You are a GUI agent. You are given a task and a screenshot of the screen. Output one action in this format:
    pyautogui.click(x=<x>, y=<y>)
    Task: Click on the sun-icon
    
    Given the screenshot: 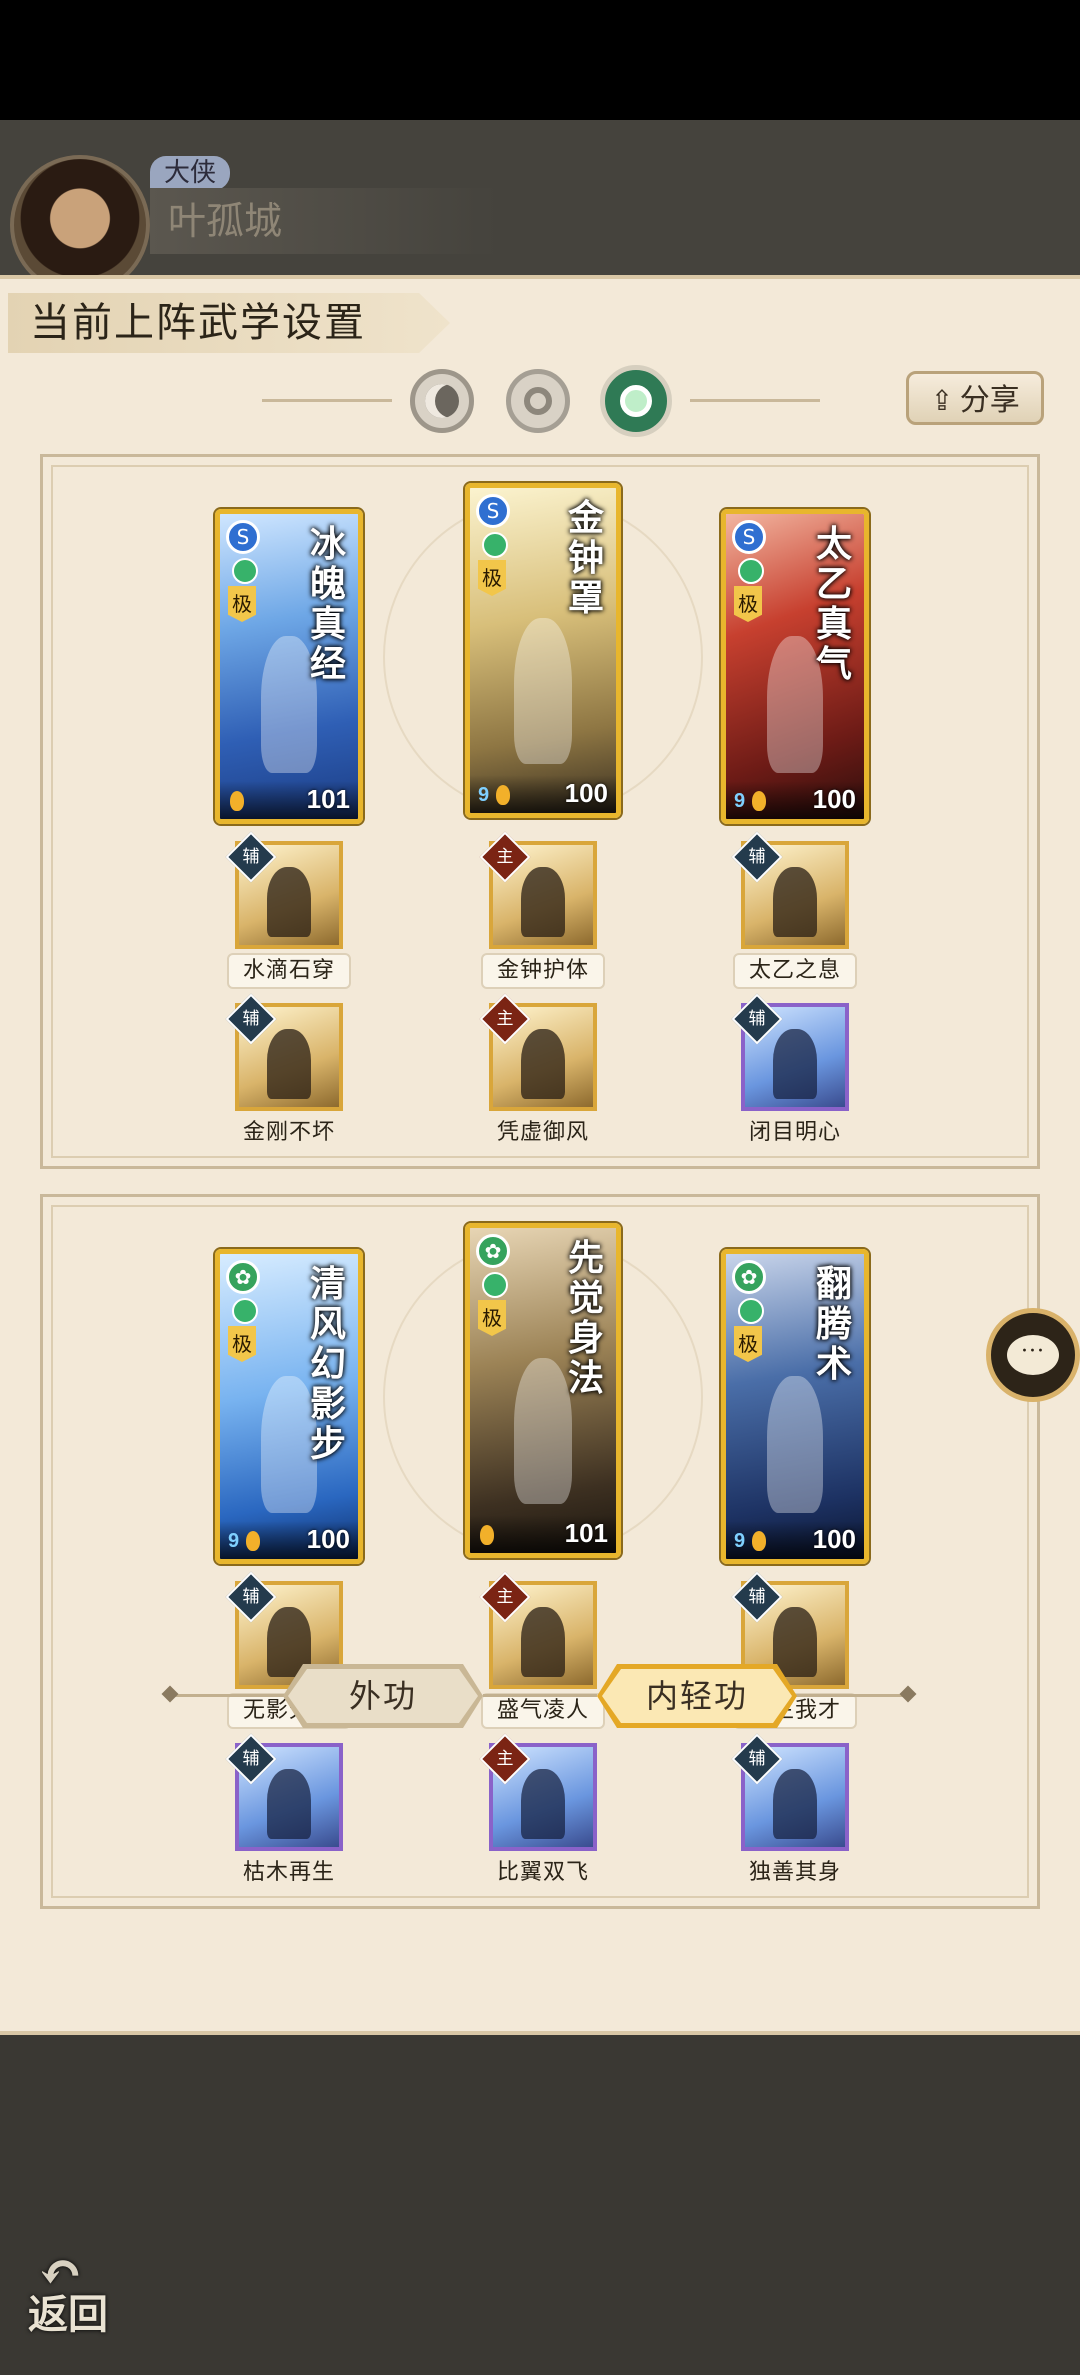 What is the action you would take?
    pyautogui.click(x=538, y=401)
    